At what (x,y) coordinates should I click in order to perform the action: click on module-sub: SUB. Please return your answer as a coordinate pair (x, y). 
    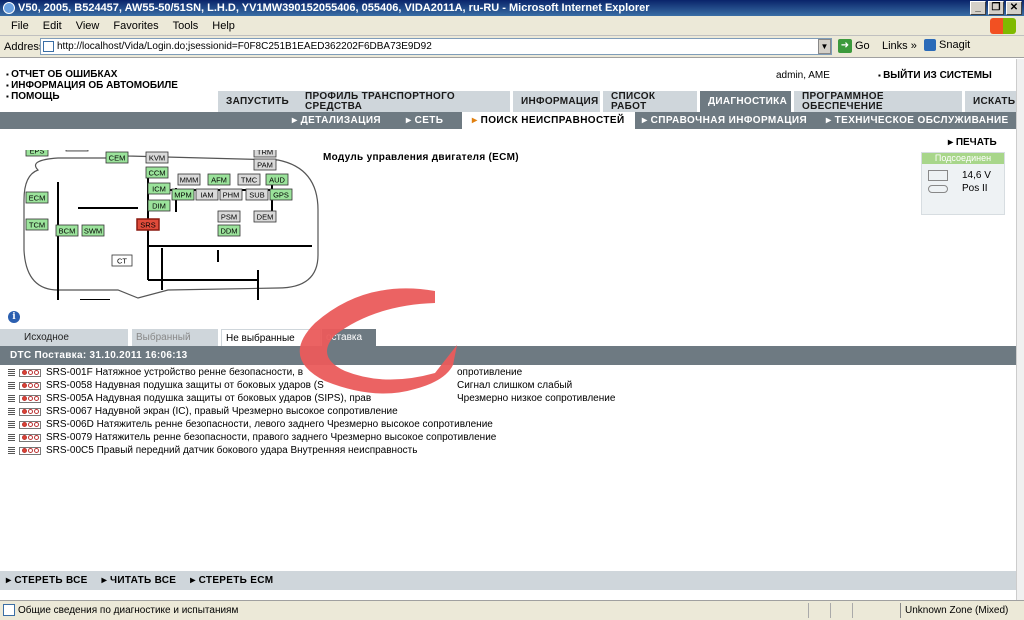
    Looking at the image, I should click on (257, 194).